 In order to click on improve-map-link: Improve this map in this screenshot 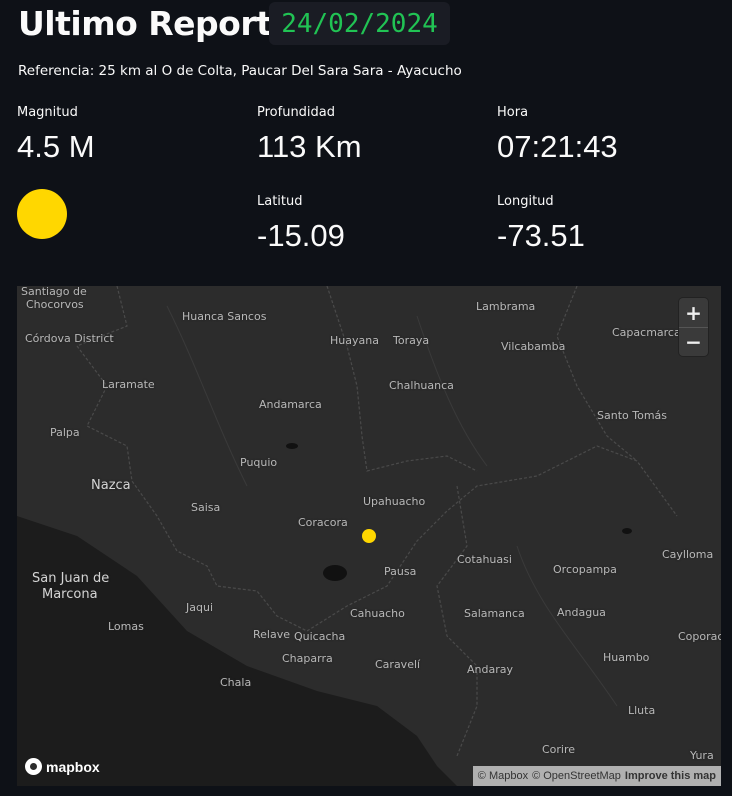, I will do `click(670, 776)`.